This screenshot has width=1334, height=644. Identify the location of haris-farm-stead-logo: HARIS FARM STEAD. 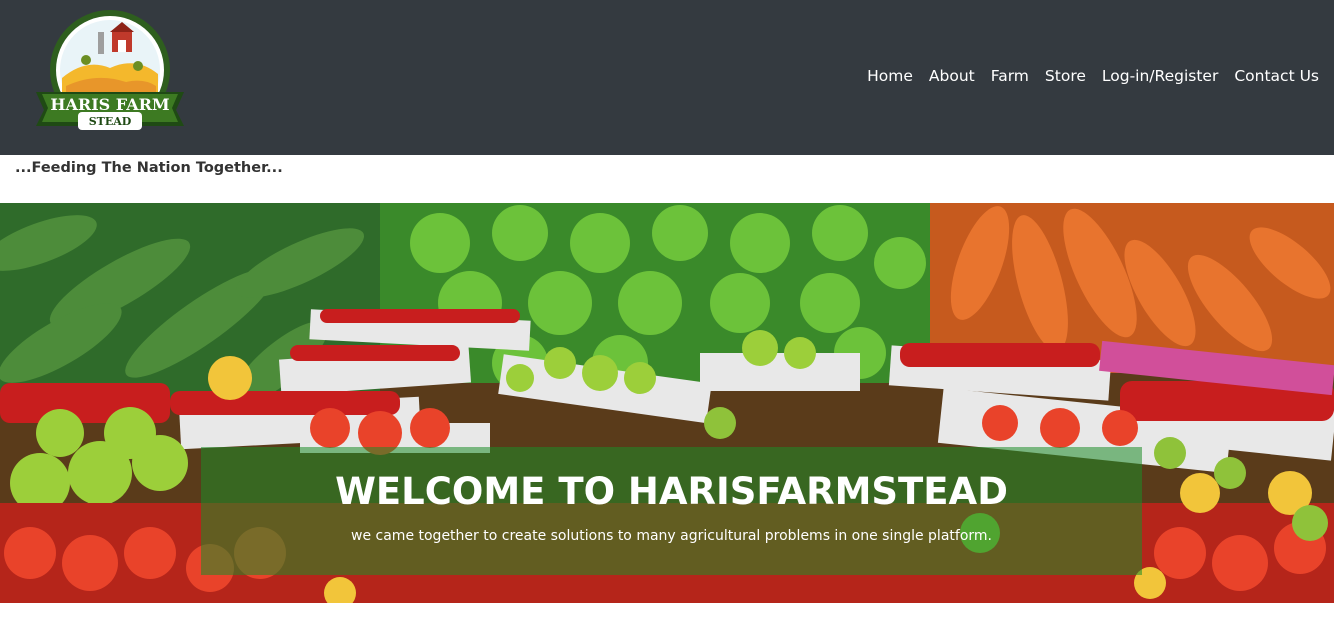
(110, 73).